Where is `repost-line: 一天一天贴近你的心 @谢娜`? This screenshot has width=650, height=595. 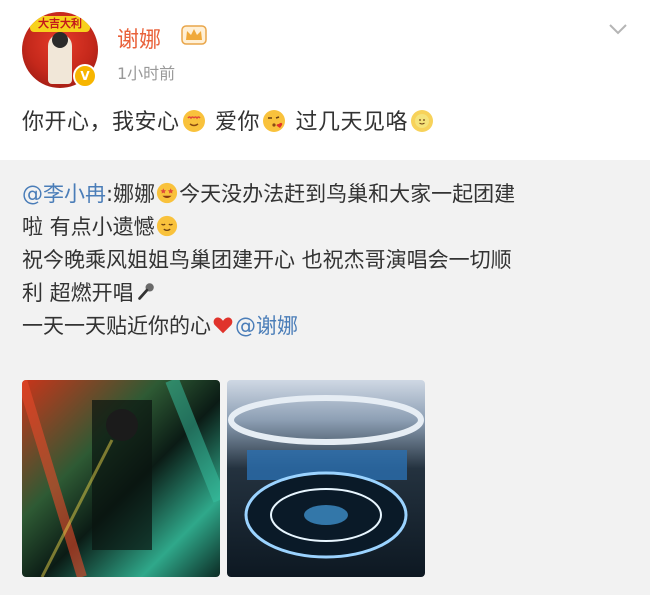
repost-line: 一天一天贴近你的心 @谢娜 is located at coordinates (327, 326).